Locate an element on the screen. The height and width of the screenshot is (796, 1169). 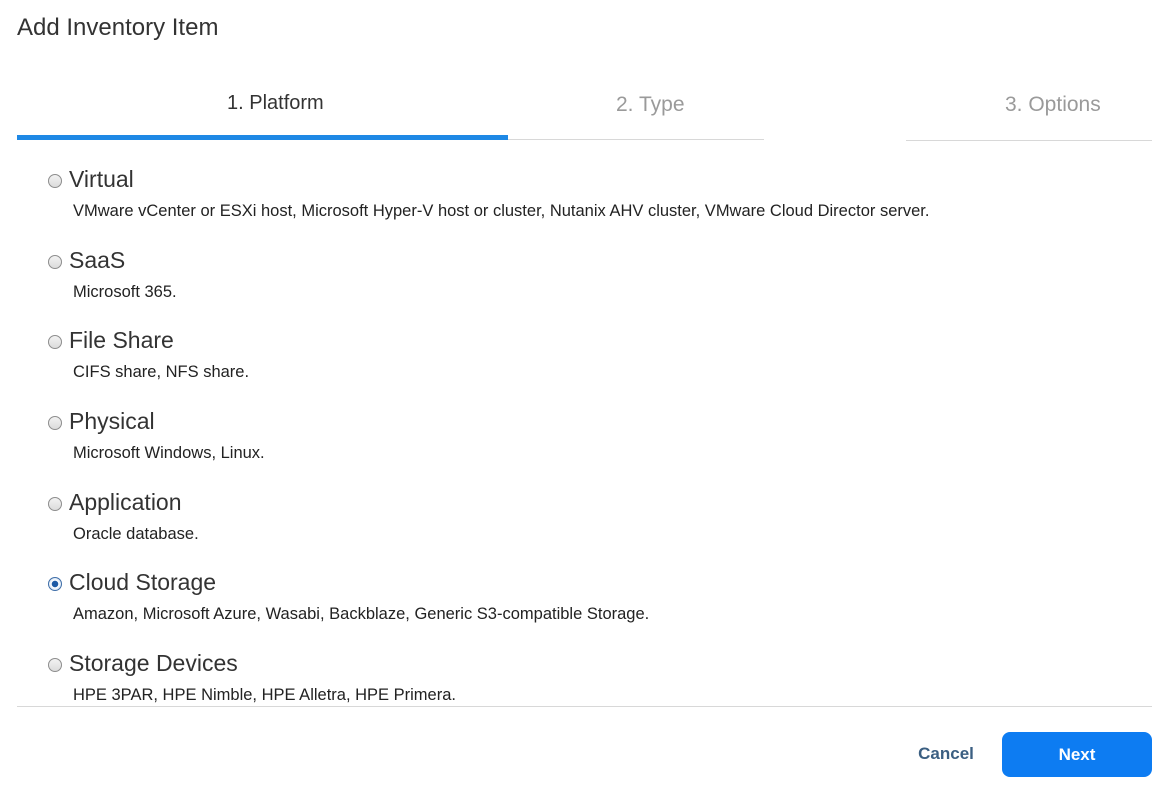
option-physical: Physical Microsoft Windows, Linux. is located at coordinates (598, 448).